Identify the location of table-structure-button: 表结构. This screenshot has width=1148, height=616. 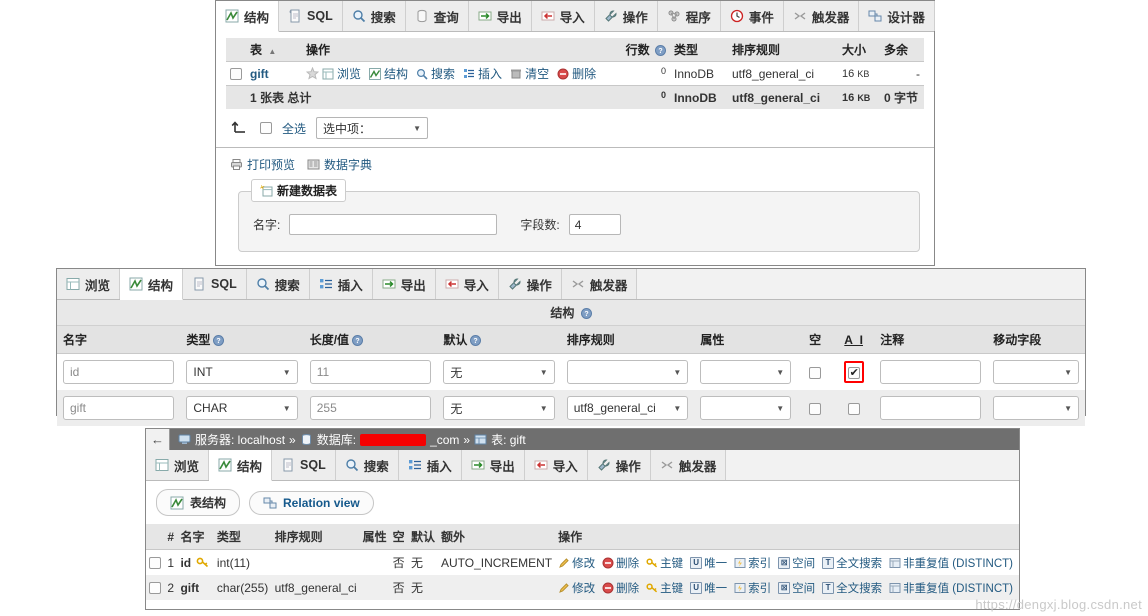
(198, 502).